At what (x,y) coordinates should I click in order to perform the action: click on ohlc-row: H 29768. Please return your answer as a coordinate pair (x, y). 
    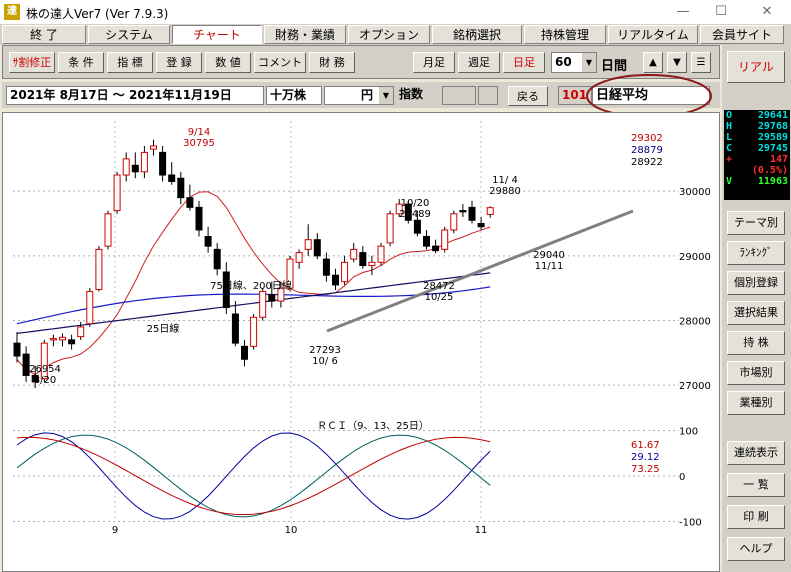
    Looking at the image, I should click on (757, 126).